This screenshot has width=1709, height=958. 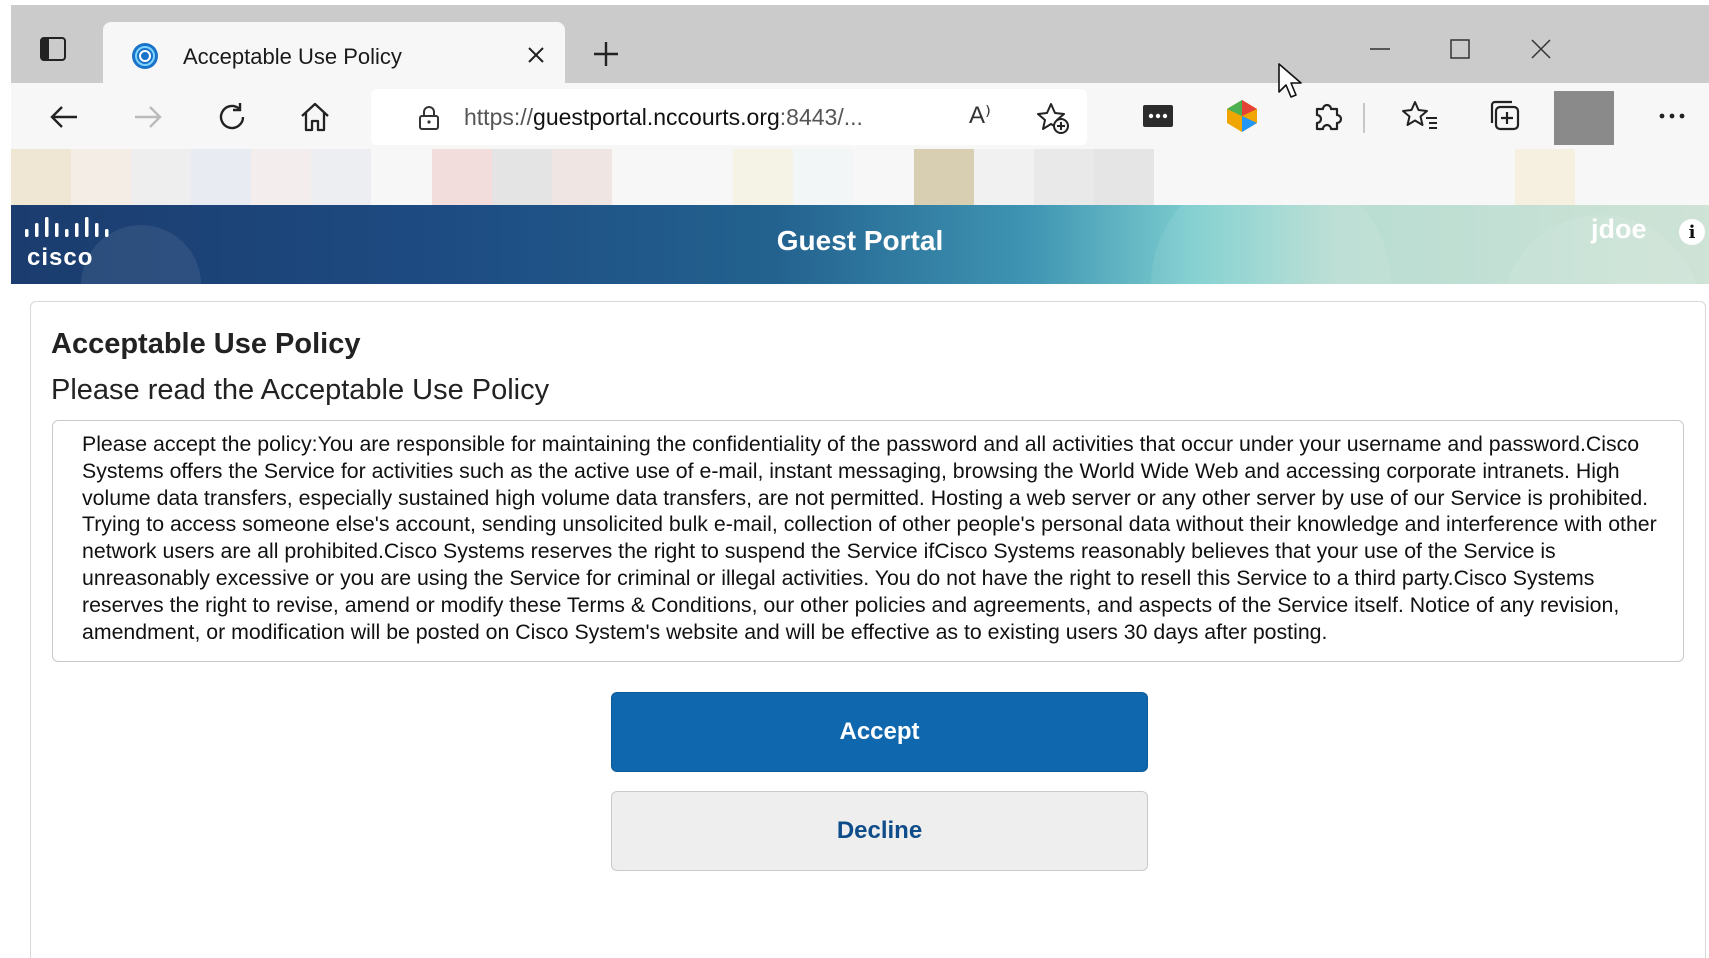 I want to click on portal-title: Guest Portal, so click(x=860, y=240).